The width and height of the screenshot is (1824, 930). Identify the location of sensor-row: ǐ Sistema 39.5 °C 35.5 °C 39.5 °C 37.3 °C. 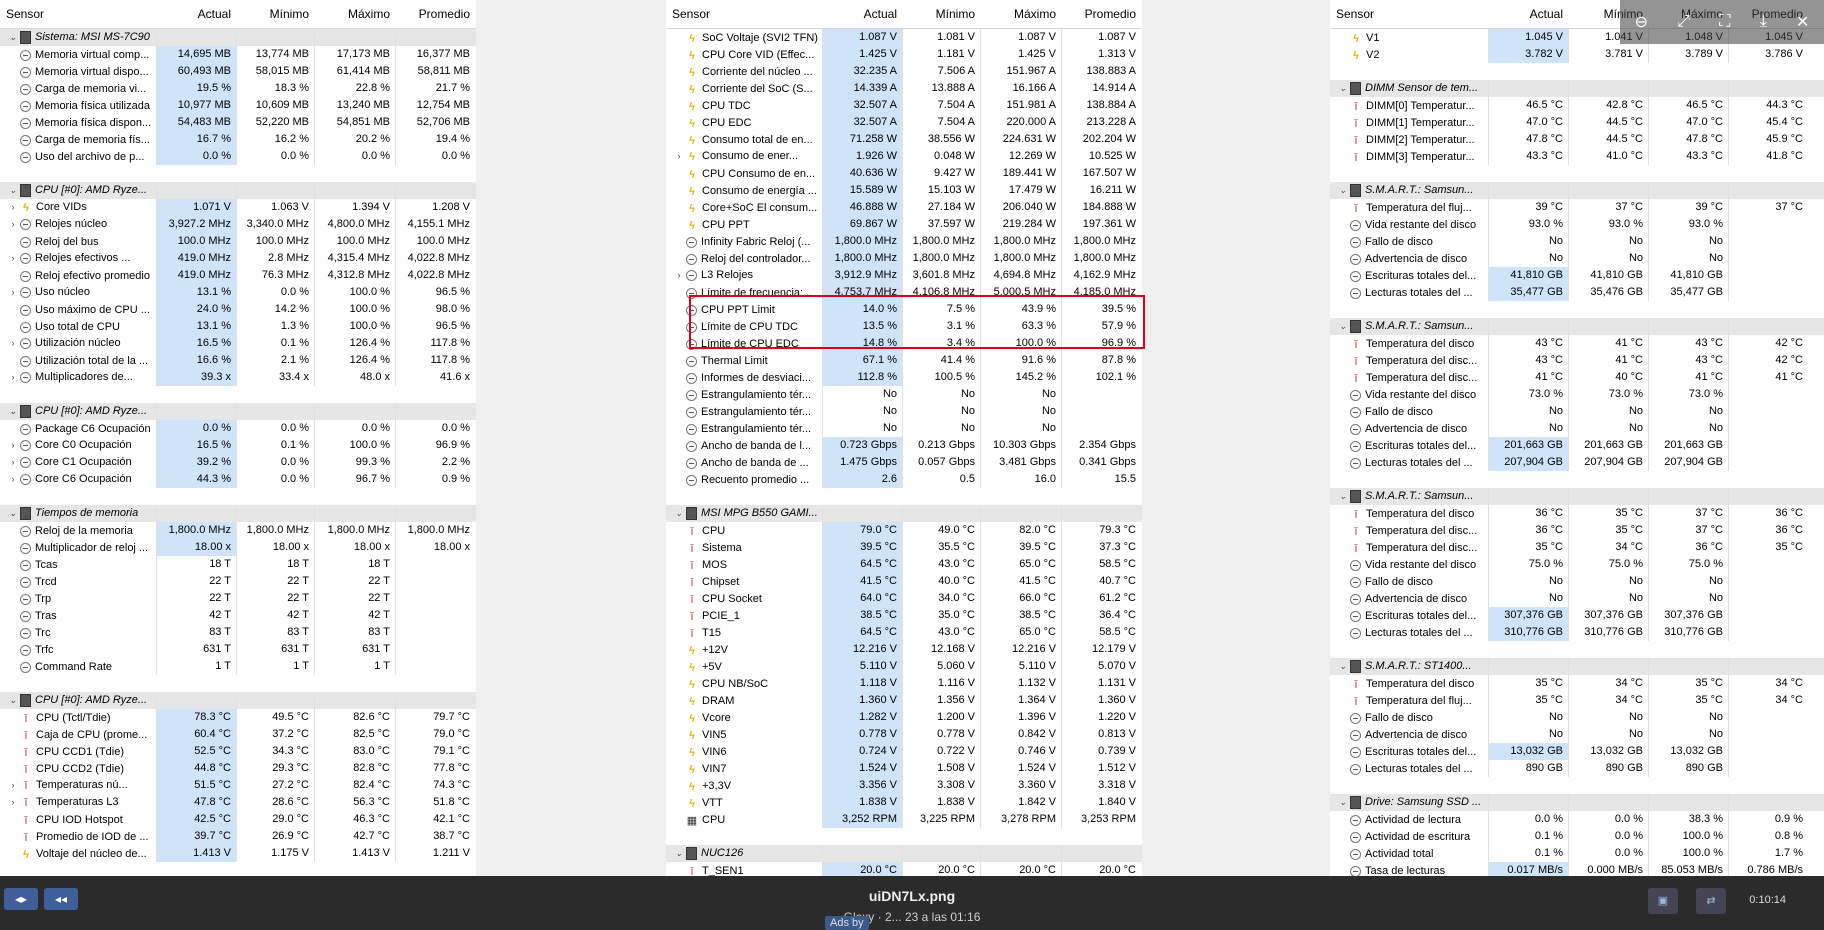
(904, 547).